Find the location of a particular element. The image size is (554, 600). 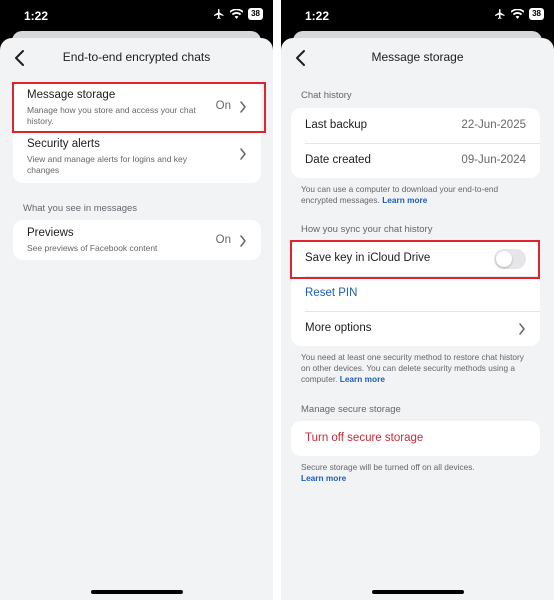

highlight-message-storage is located at coordinates (139, 107).